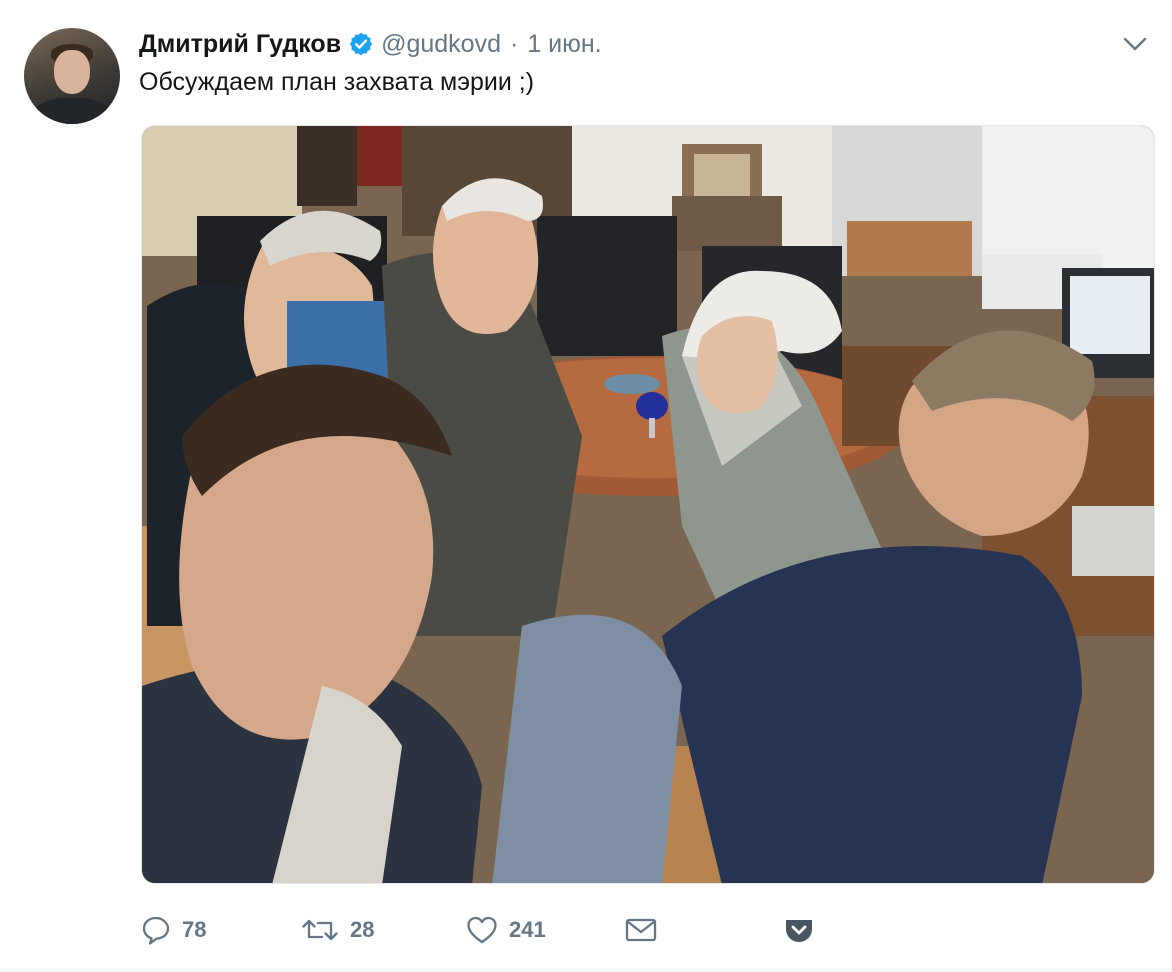 Image resolution: width=1172 pixels, height=972 pixels. Describe the element at coordinates (320, 930) in the screenshot. I see `retweet-icon` at that location.